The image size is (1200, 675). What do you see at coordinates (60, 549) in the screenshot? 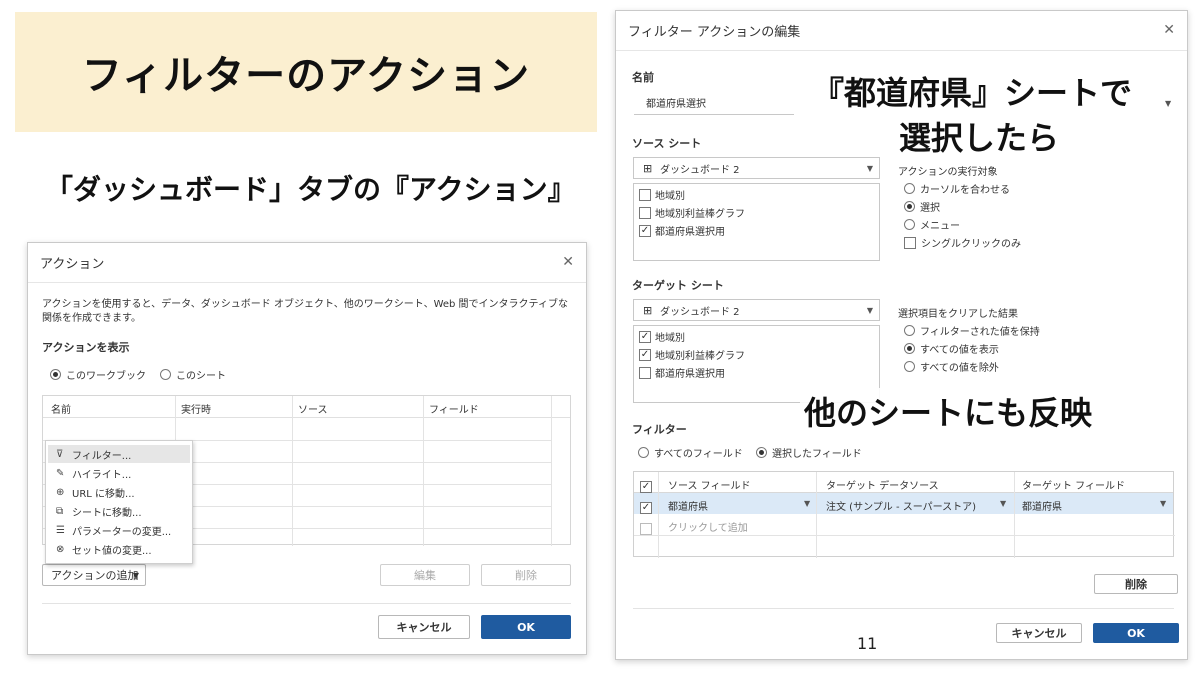
I see `set-icon: ⊗` at bounding box center [60, 549].